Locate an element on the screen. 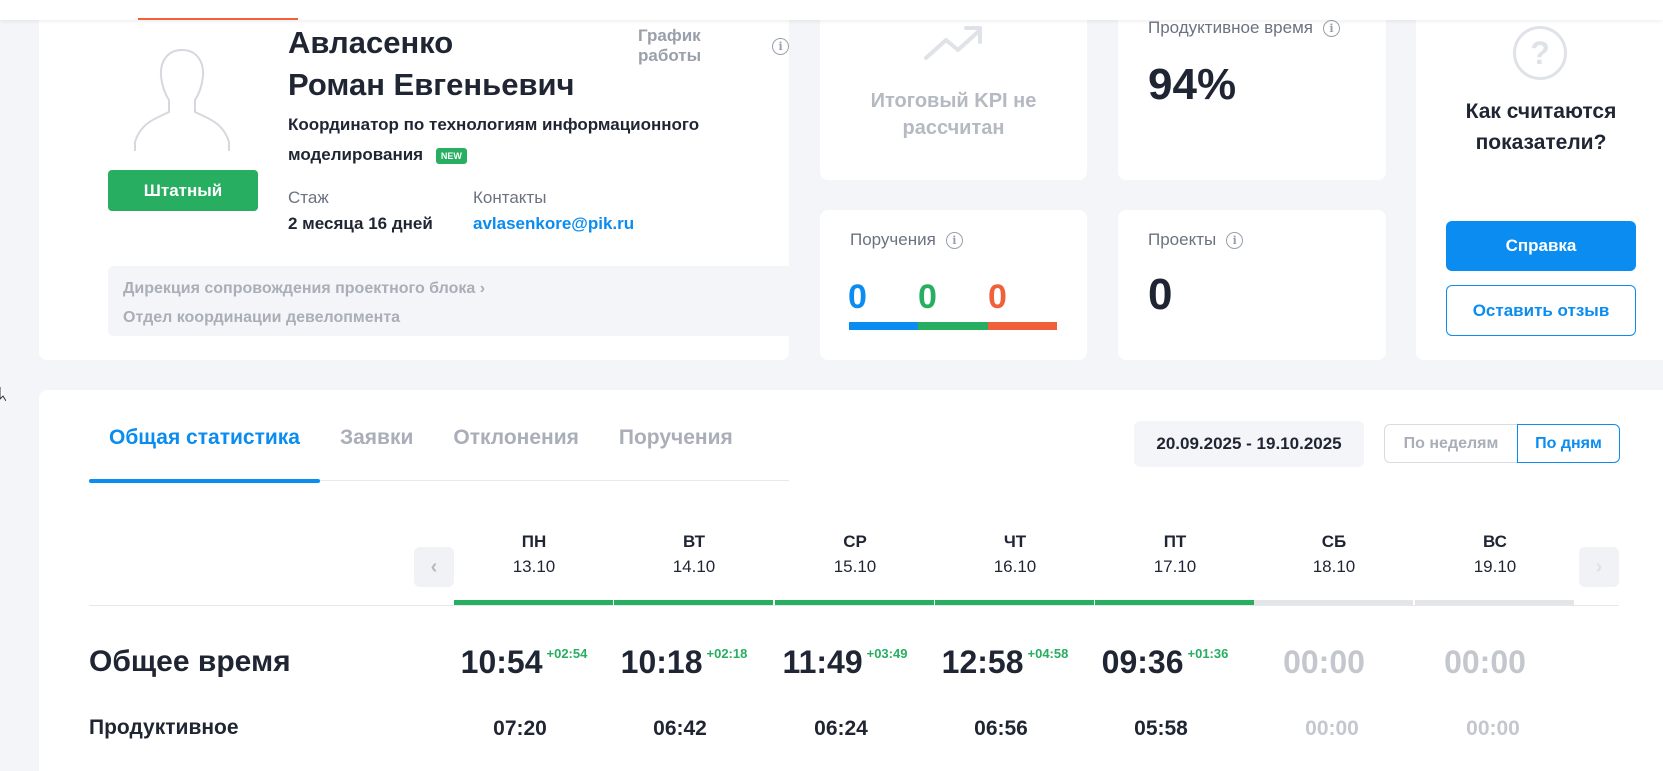 This screenshot has height=771, width=1663. orders-bar-blue is located at coordinates (884, 326).